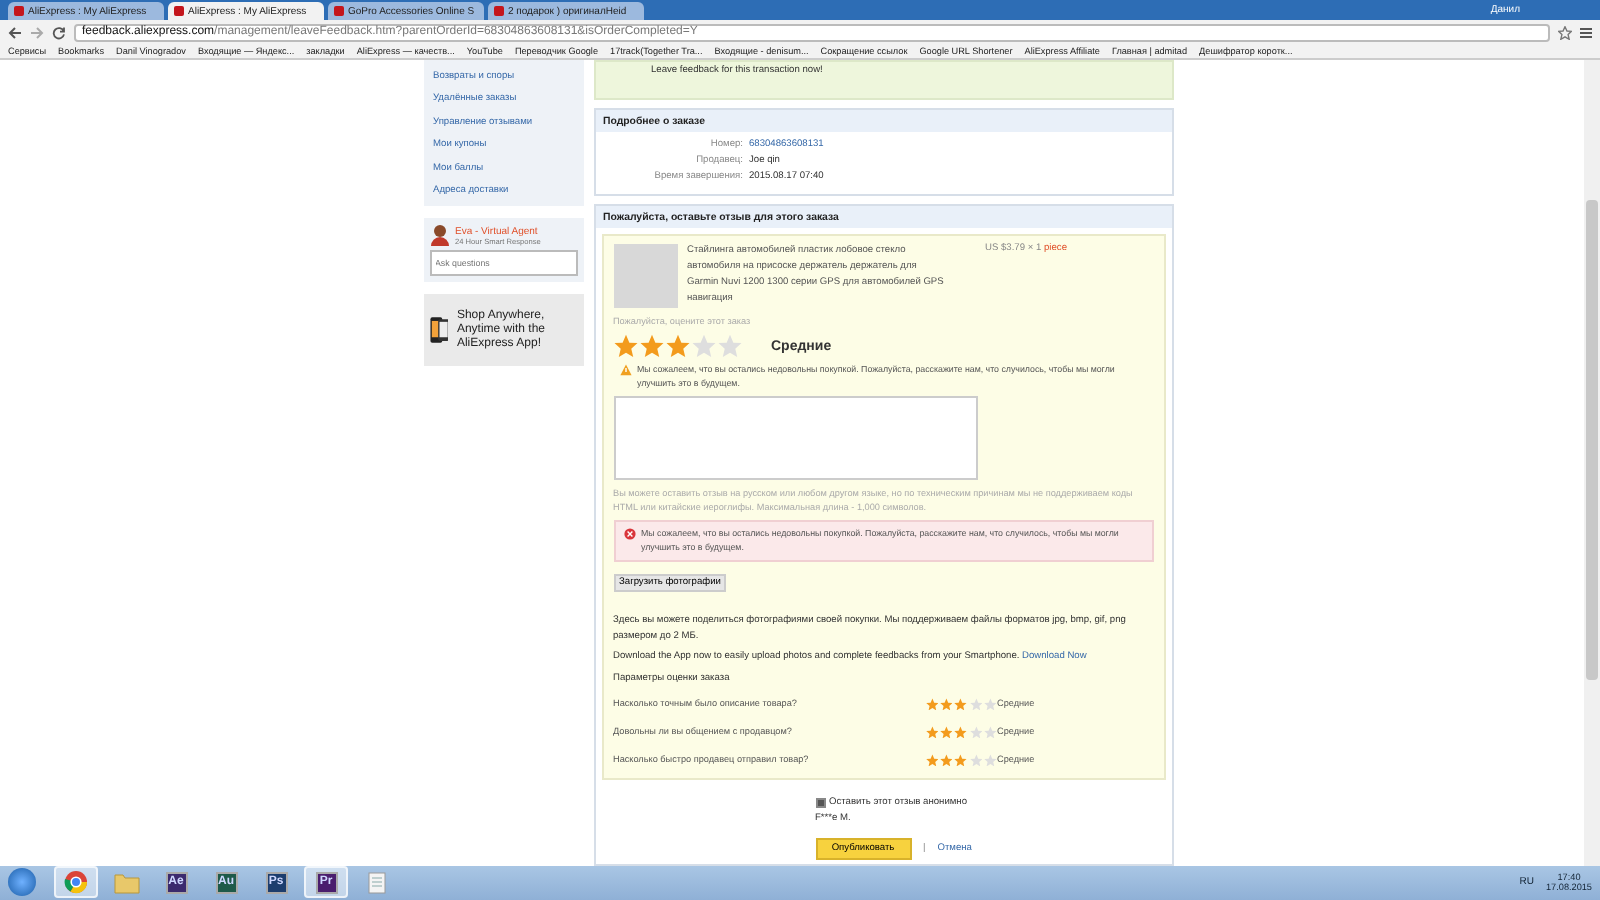 The width and height of the screenshot is (1600, 900). What do you see at coordinates (625, 370) in the screenshot?
I see `warning-icon` at bounding box center [625, 370].